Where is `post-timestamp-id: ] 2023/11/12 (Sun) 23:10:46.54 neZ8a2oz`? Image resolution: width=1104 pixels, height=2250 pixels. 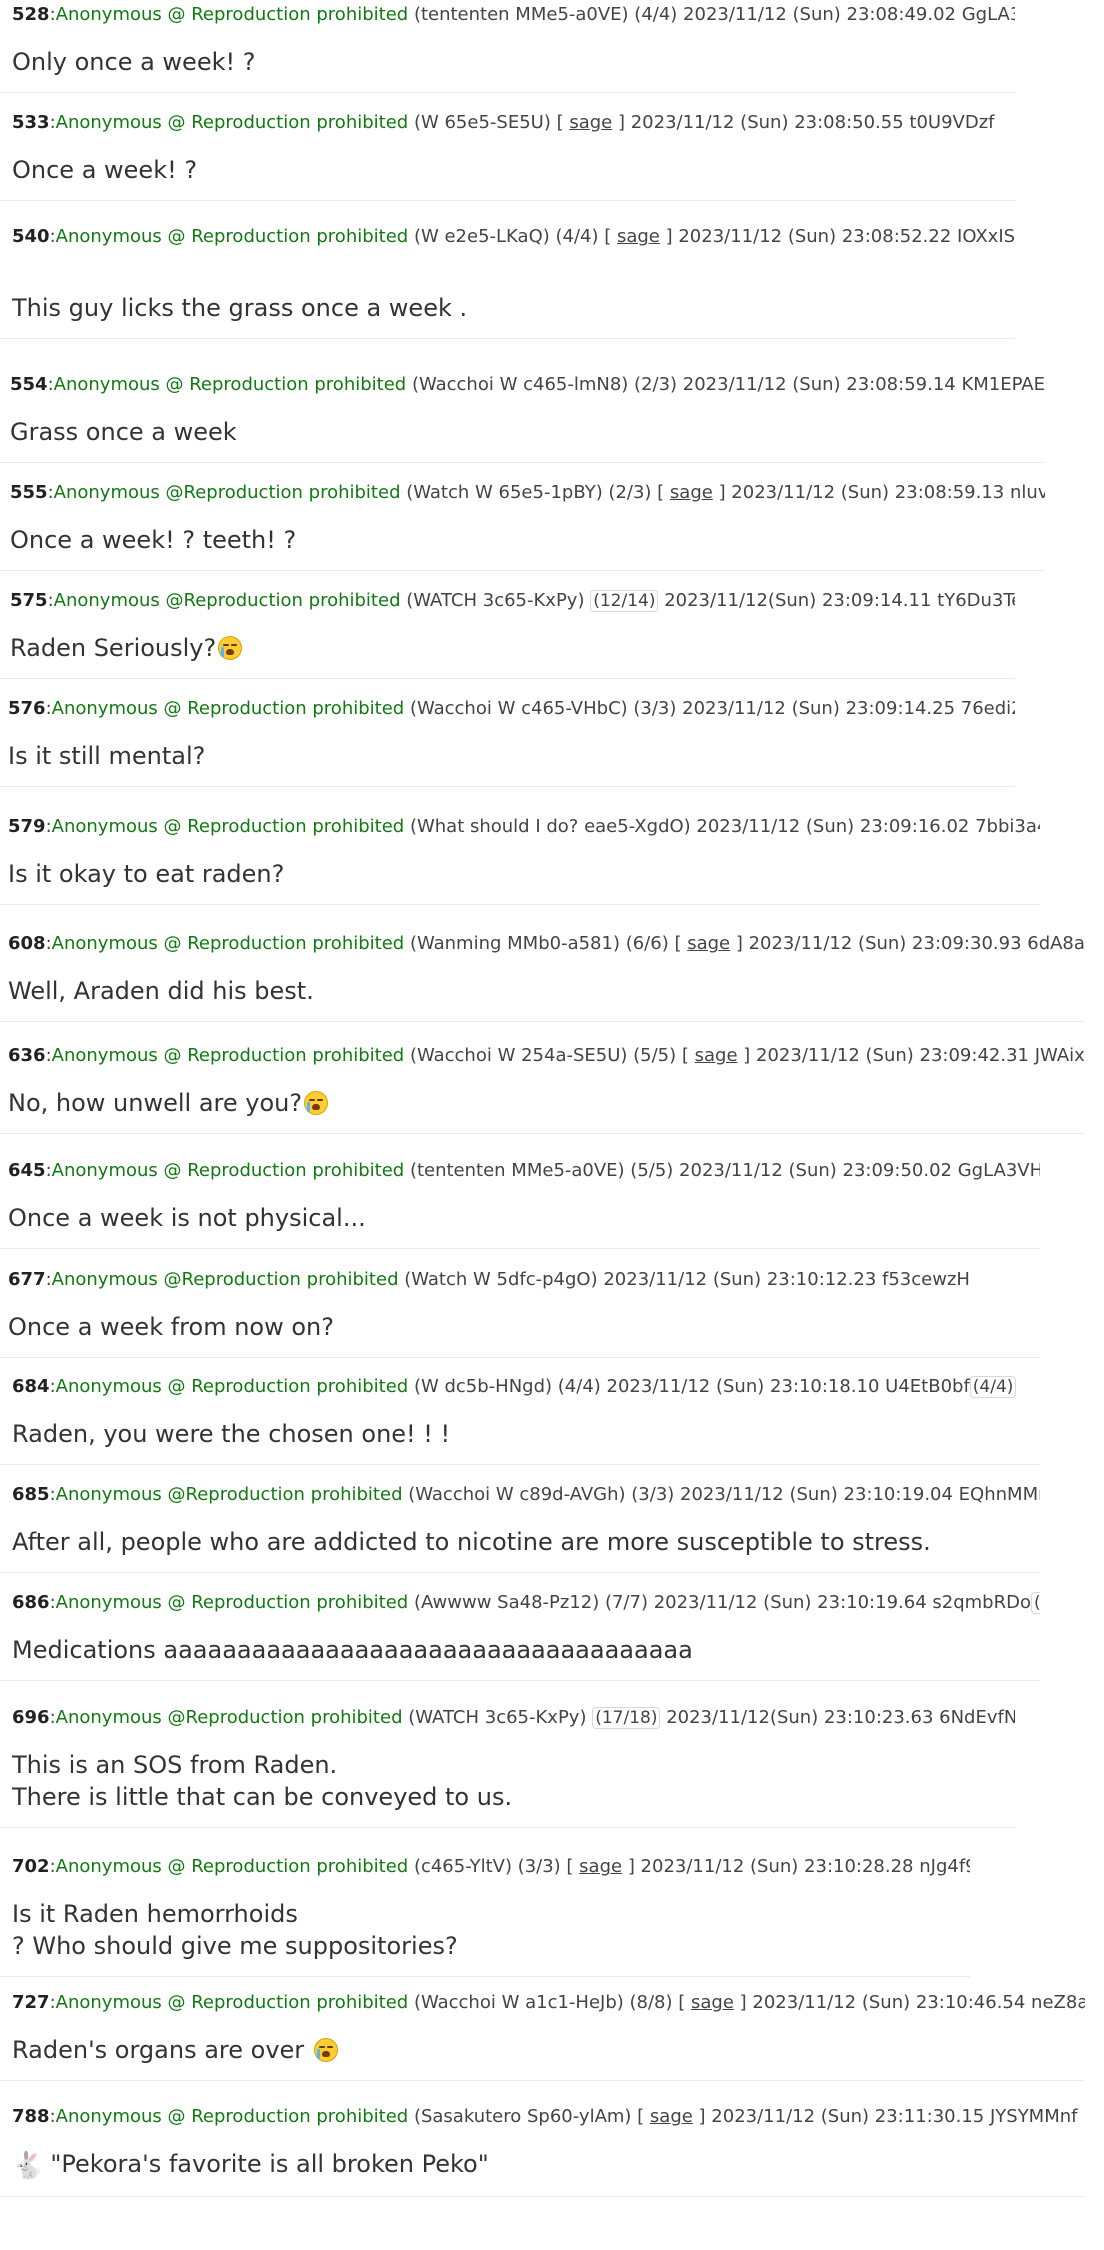 post-timestamp-id: ] 2023/11/12 (Sun) 23:10:46.54 neZ8a2oz is located at coordinates (909, 2002).